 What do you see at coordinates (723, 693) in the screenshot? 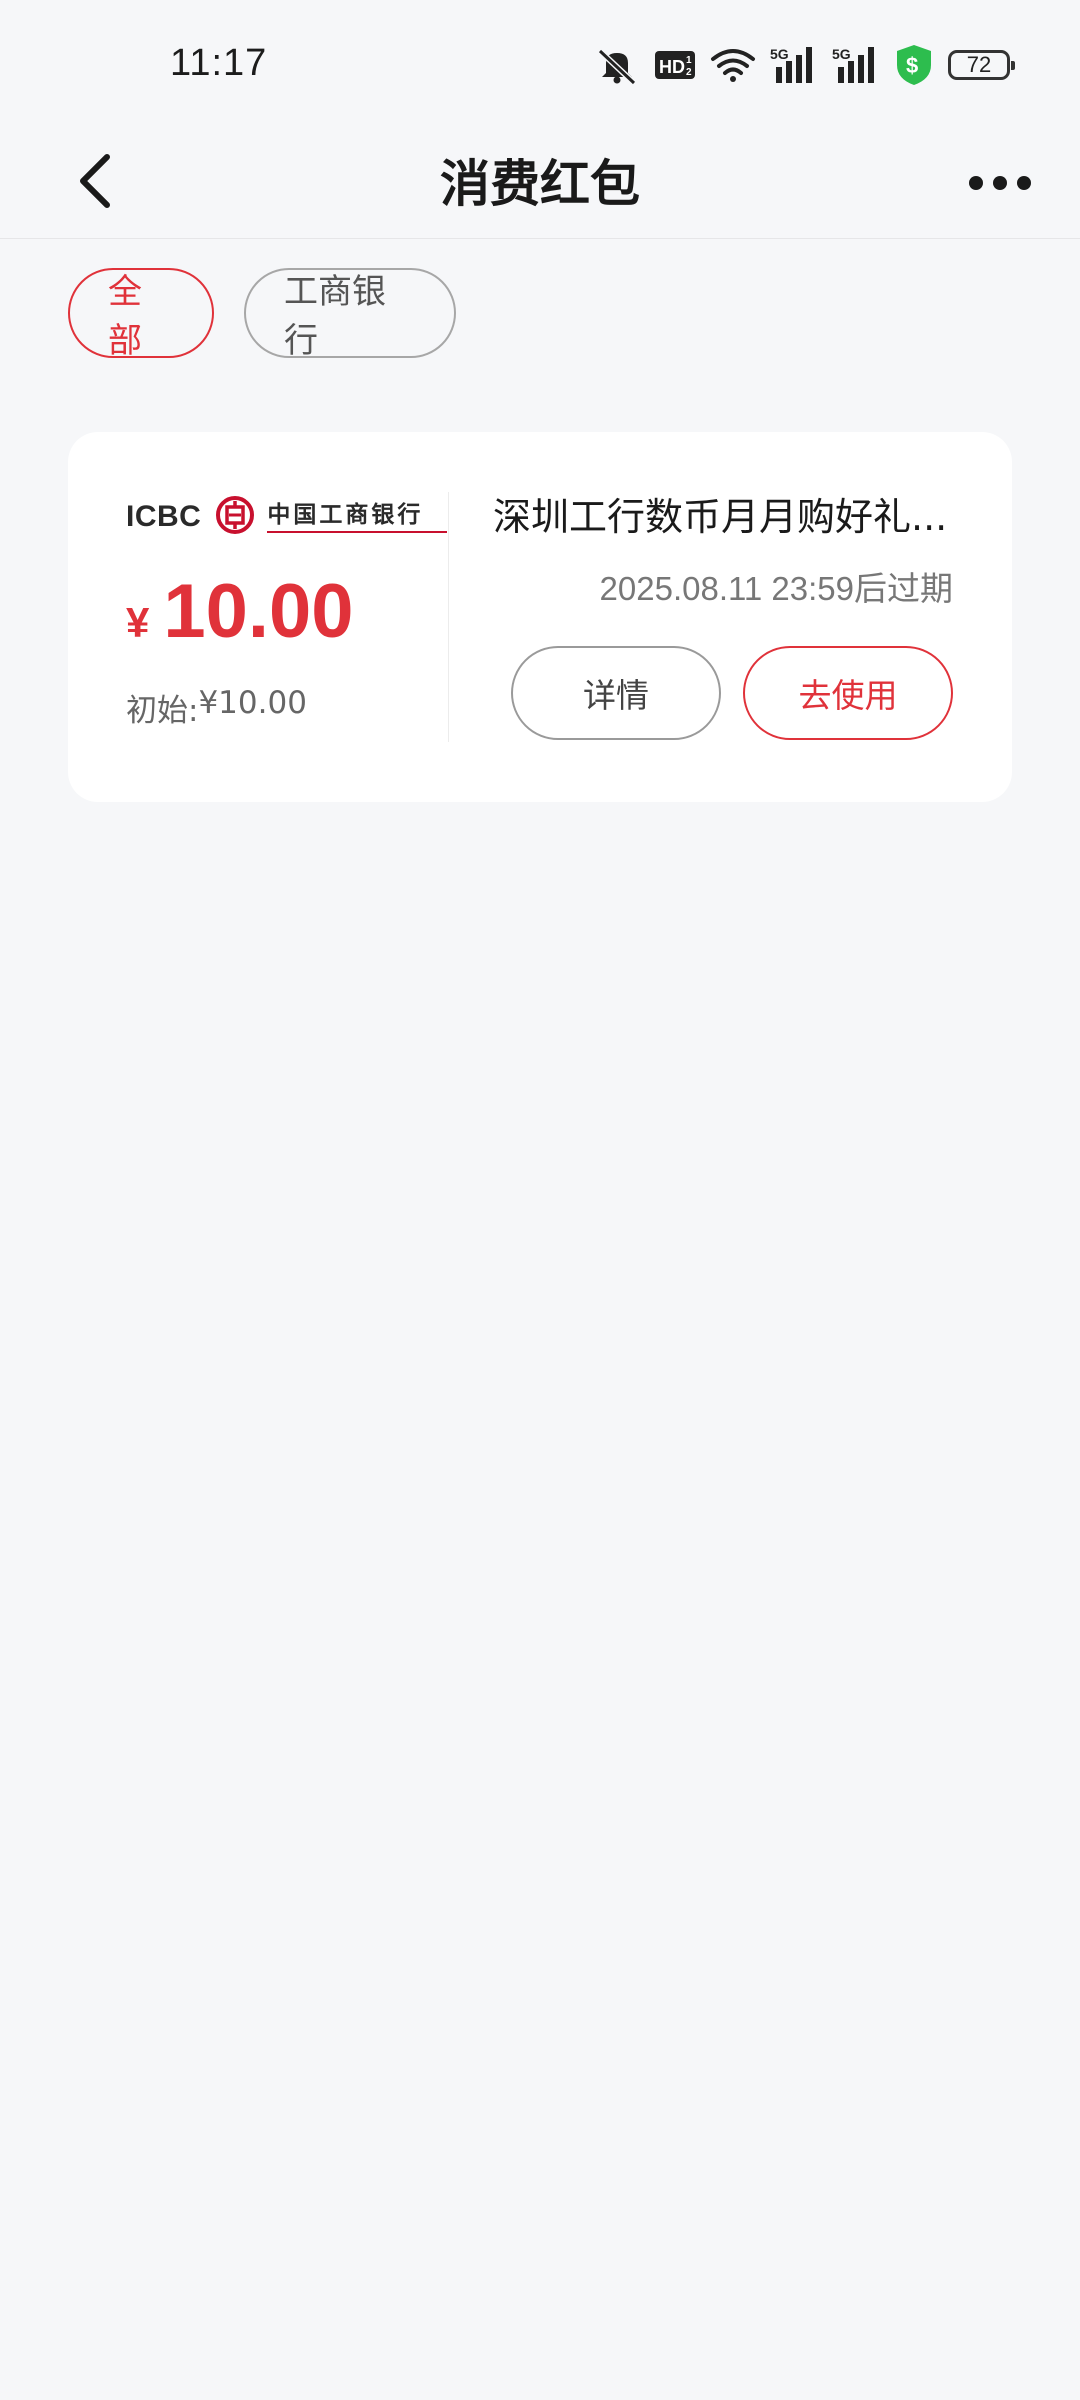
I see `coupon-actions: 详情 去使用` at bounding box center [723, 693].